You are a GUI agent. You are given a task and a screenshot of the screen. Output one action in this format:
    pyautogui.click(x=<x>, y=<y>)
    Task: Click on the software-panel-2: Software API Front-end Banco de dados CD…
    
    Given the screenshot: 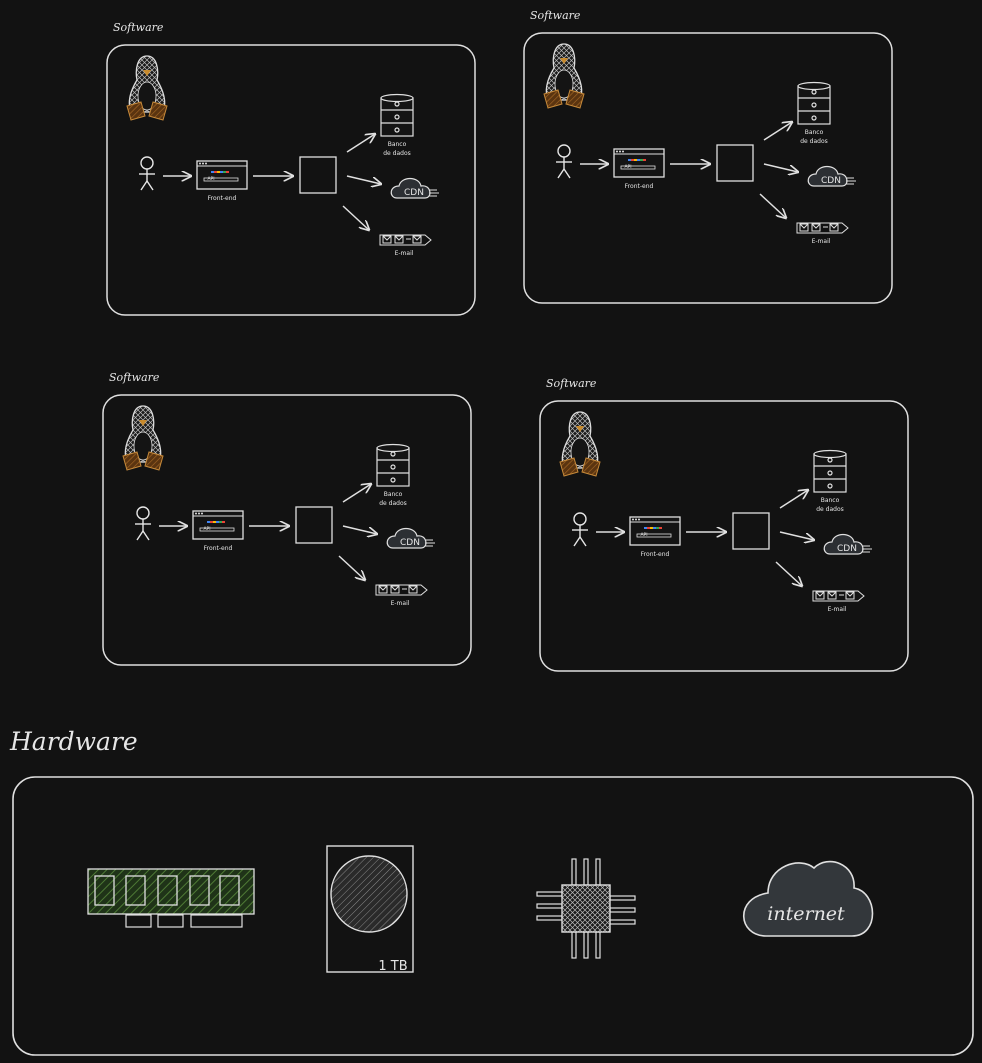 What is the action you would take?
    pyautogui.click(x=708, y=156)
    